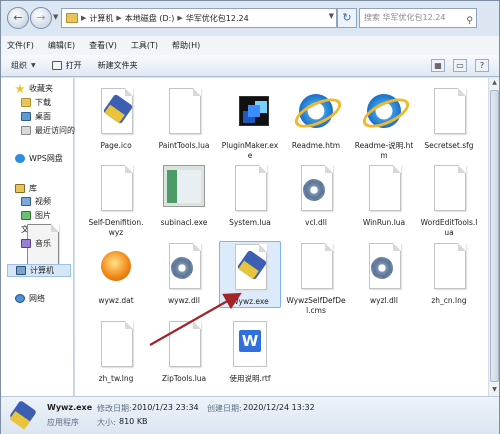 The height and width of the screenshot is (434, 500). Describe the element at coordinates (449, 227) in the screenshot. I see `file-name: WordEditTools.lua` at that location.